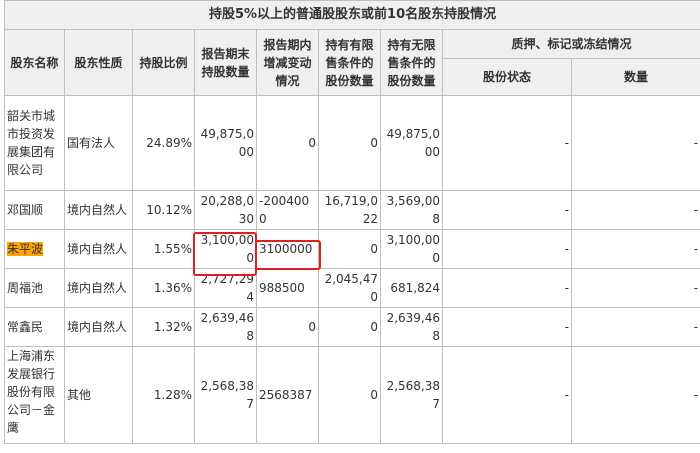 This screenshot has width=700, height=453. Describe the element at coordinates (349, 62) in the screenshot. I see `header-restricted: 持有有限售条件的股份数量` at that location.